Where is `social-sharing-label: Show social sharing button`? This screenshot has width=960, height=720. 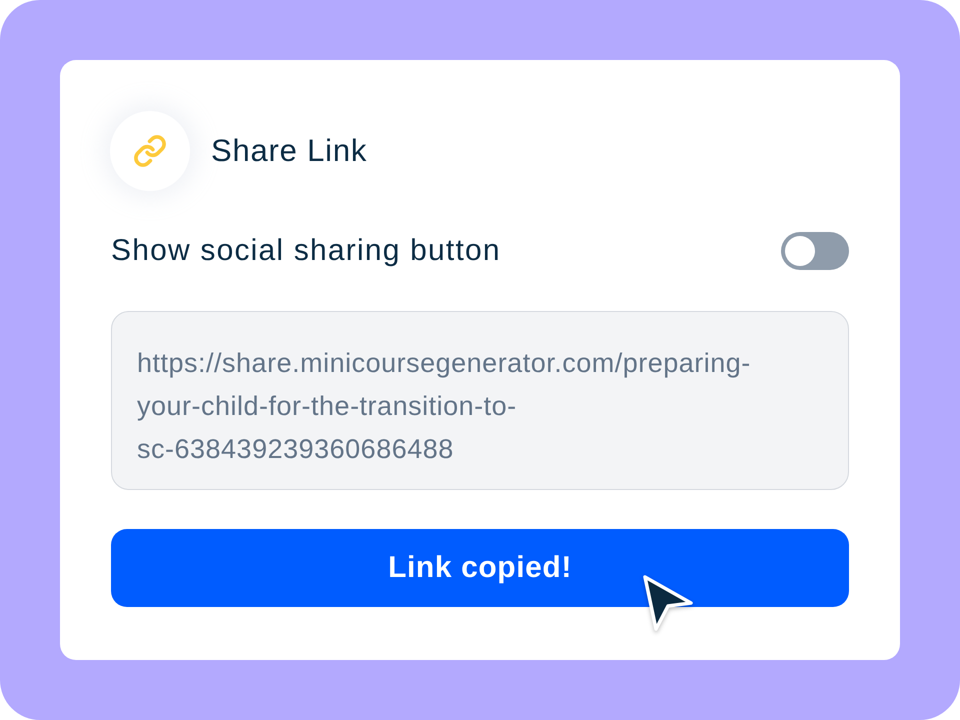
social-sharing-label: Show social sharing button is located at coordinates (306, 251).